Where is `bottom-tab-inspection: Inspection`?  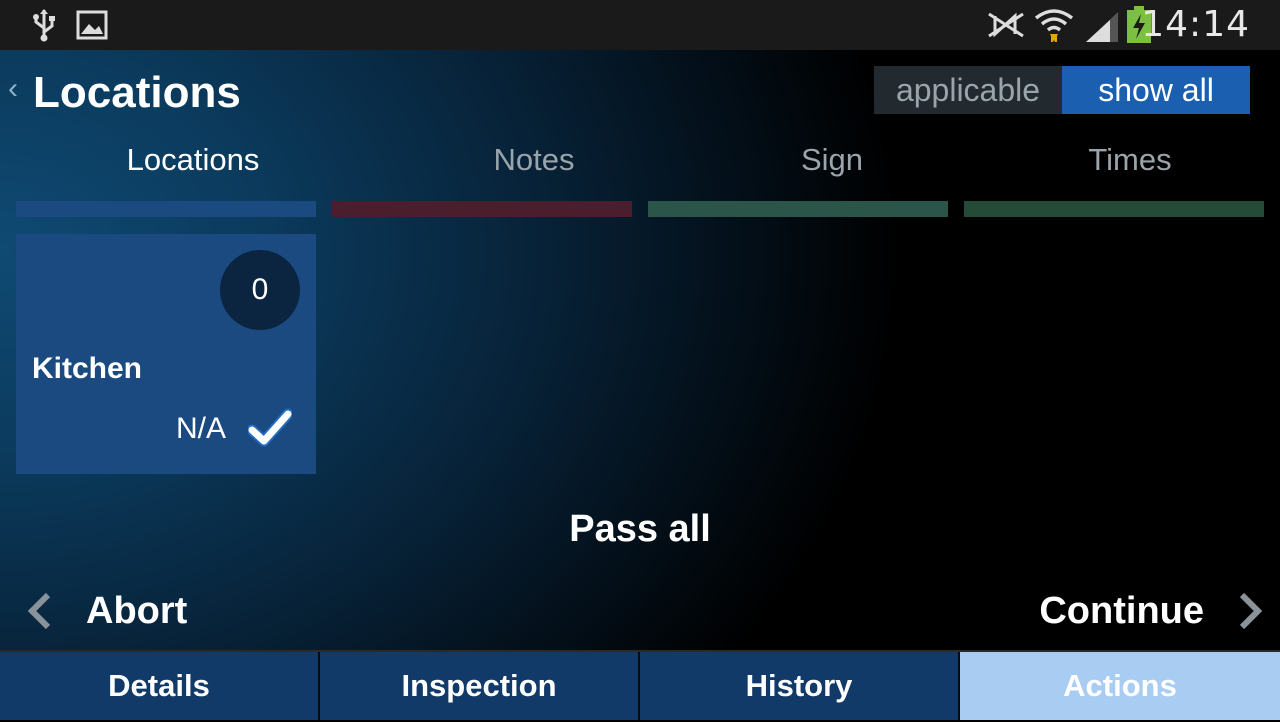
bottom-tab-inspection: Inspection is located at coordinates (480, 686).